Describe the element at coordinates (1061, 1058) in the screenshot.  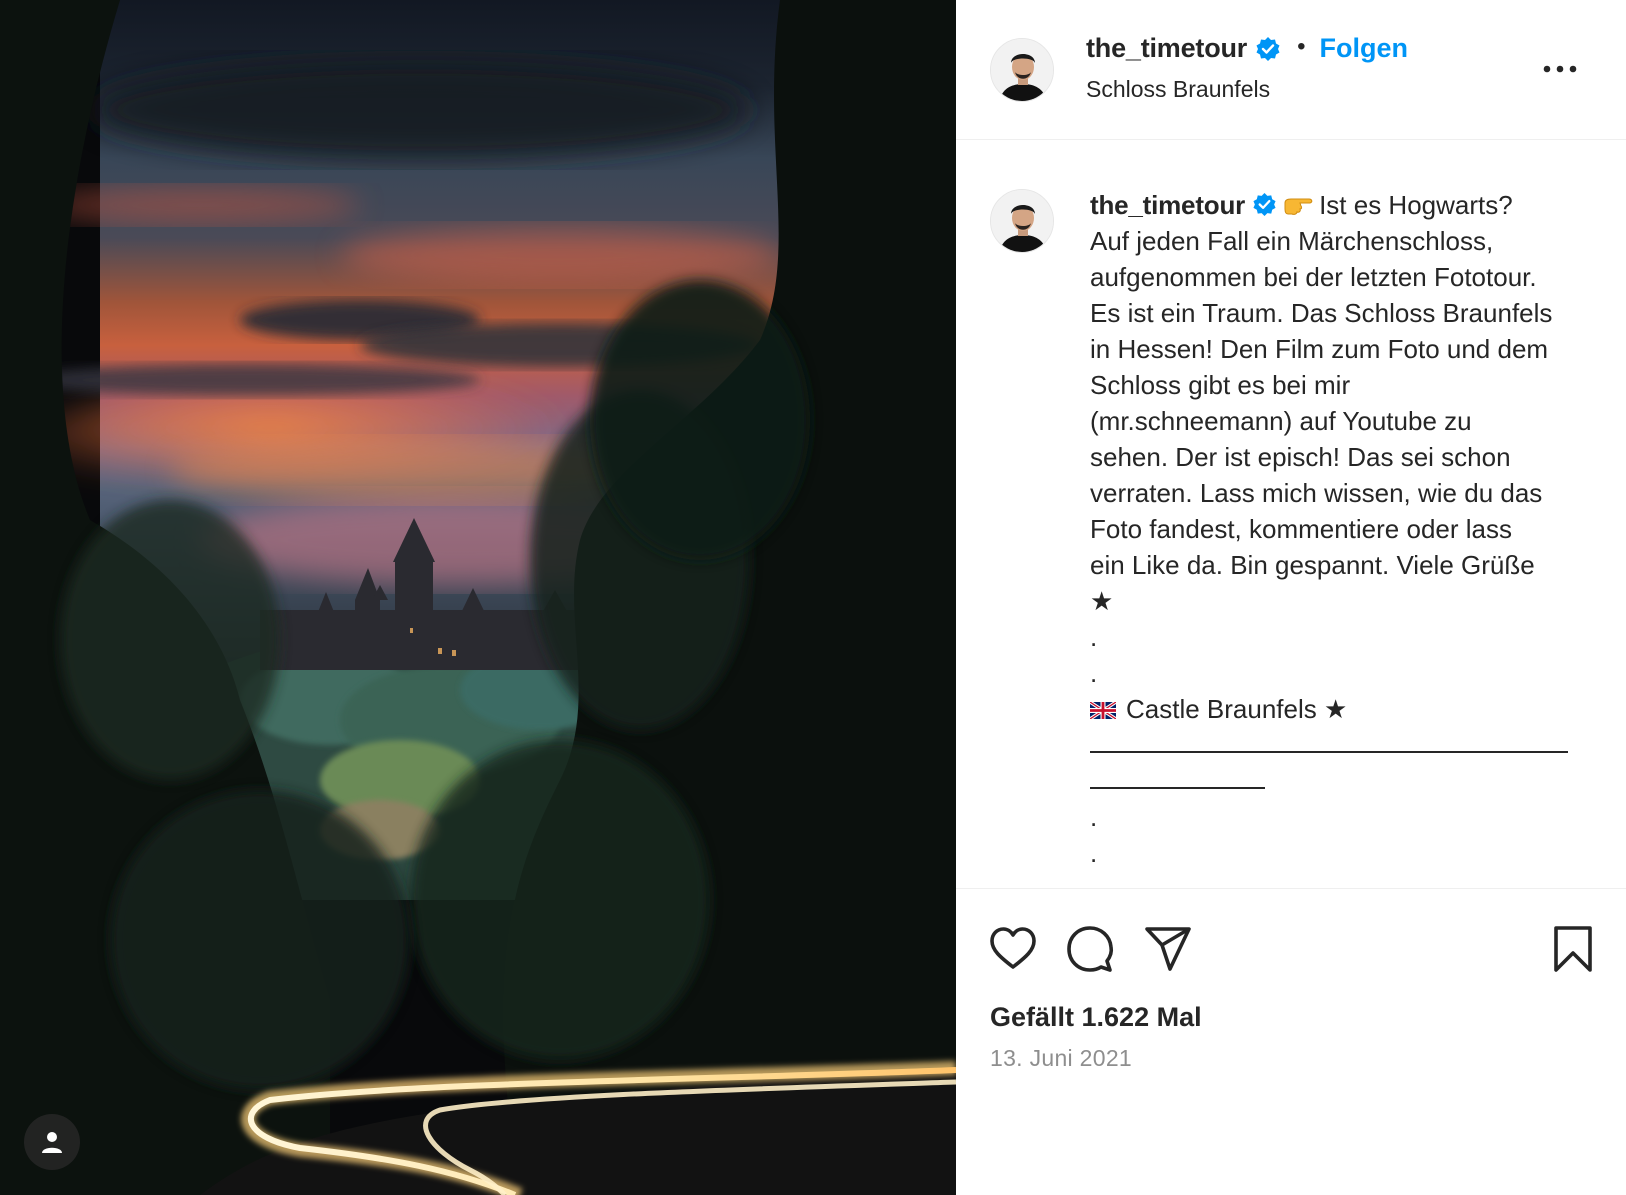
I see `post-date: 13. Juni 2021` at that location.